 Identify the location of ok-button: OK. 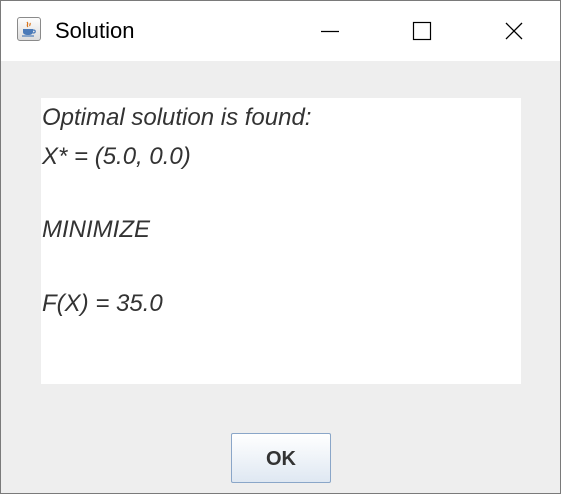
(281, 458).